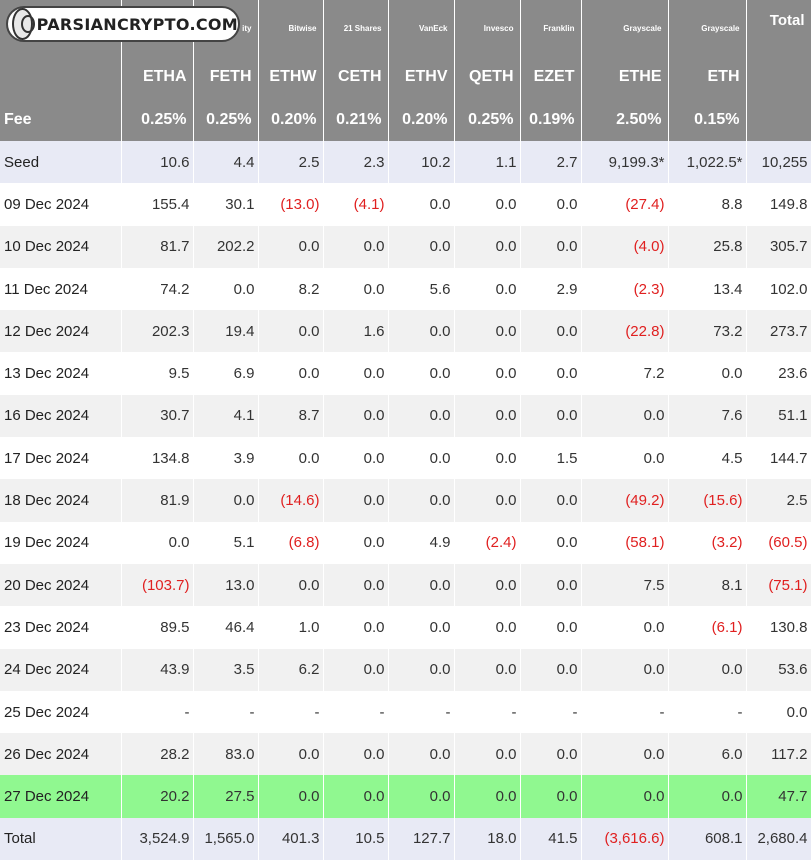 The image size is (811, 860). Describe the element at coordinates (778, 373) in the screenshot. I see `row-total-cell: 23.6` at that location.